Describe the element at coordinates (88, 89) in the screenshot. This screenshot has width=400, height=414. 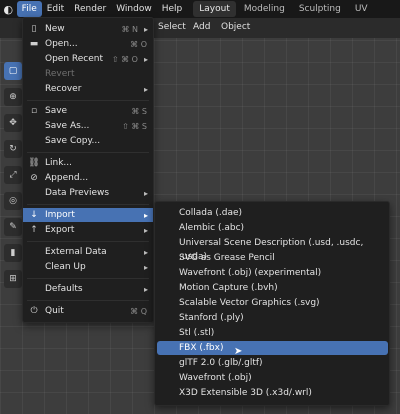
I see `menu-item-recover: Recover ▸` at that location.